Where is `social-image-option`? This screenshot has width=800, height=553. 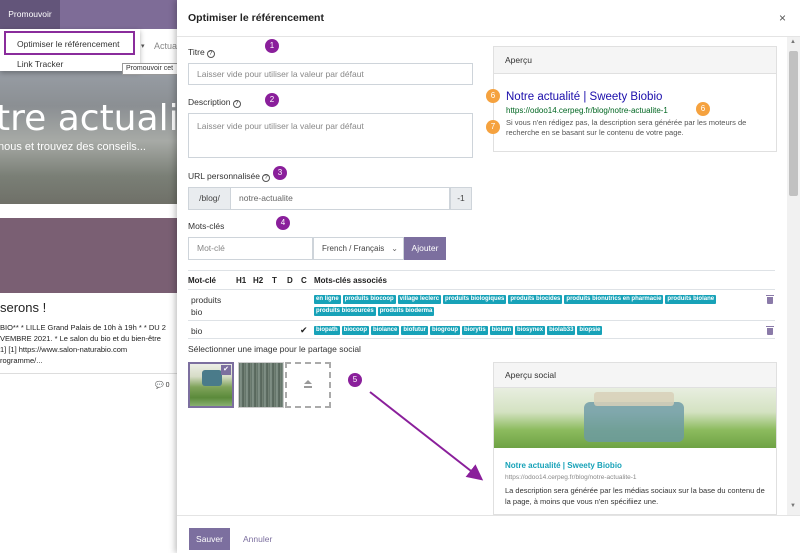
social-image-option is located at coordinates (261, 385).